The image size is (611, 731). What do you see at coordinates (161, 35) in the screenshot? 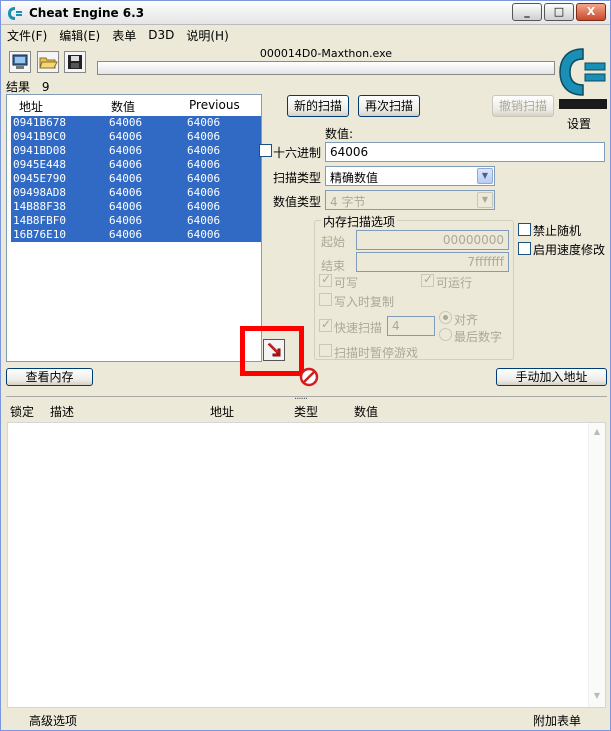
I see `menu-d3d: D3D` at bounding box center [161, 35].